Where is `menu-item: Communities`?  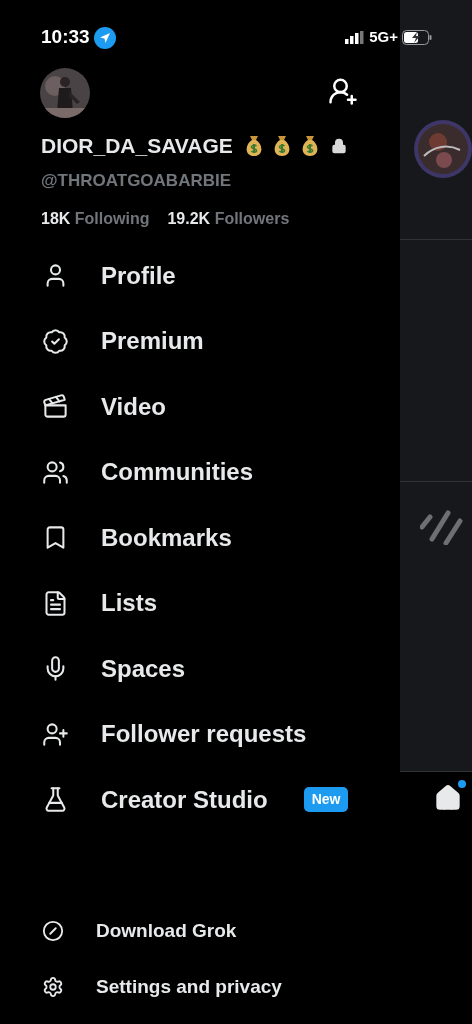
menu-item: Communities is located at coordinates (200, 472).